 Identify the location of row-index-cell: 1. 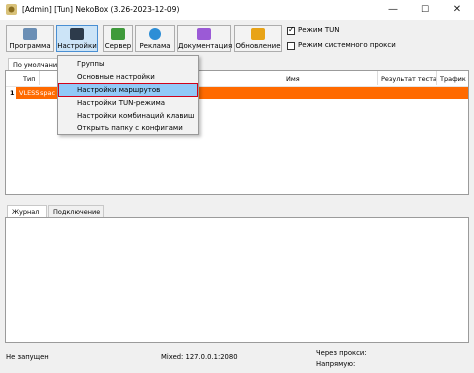
(11, 93).